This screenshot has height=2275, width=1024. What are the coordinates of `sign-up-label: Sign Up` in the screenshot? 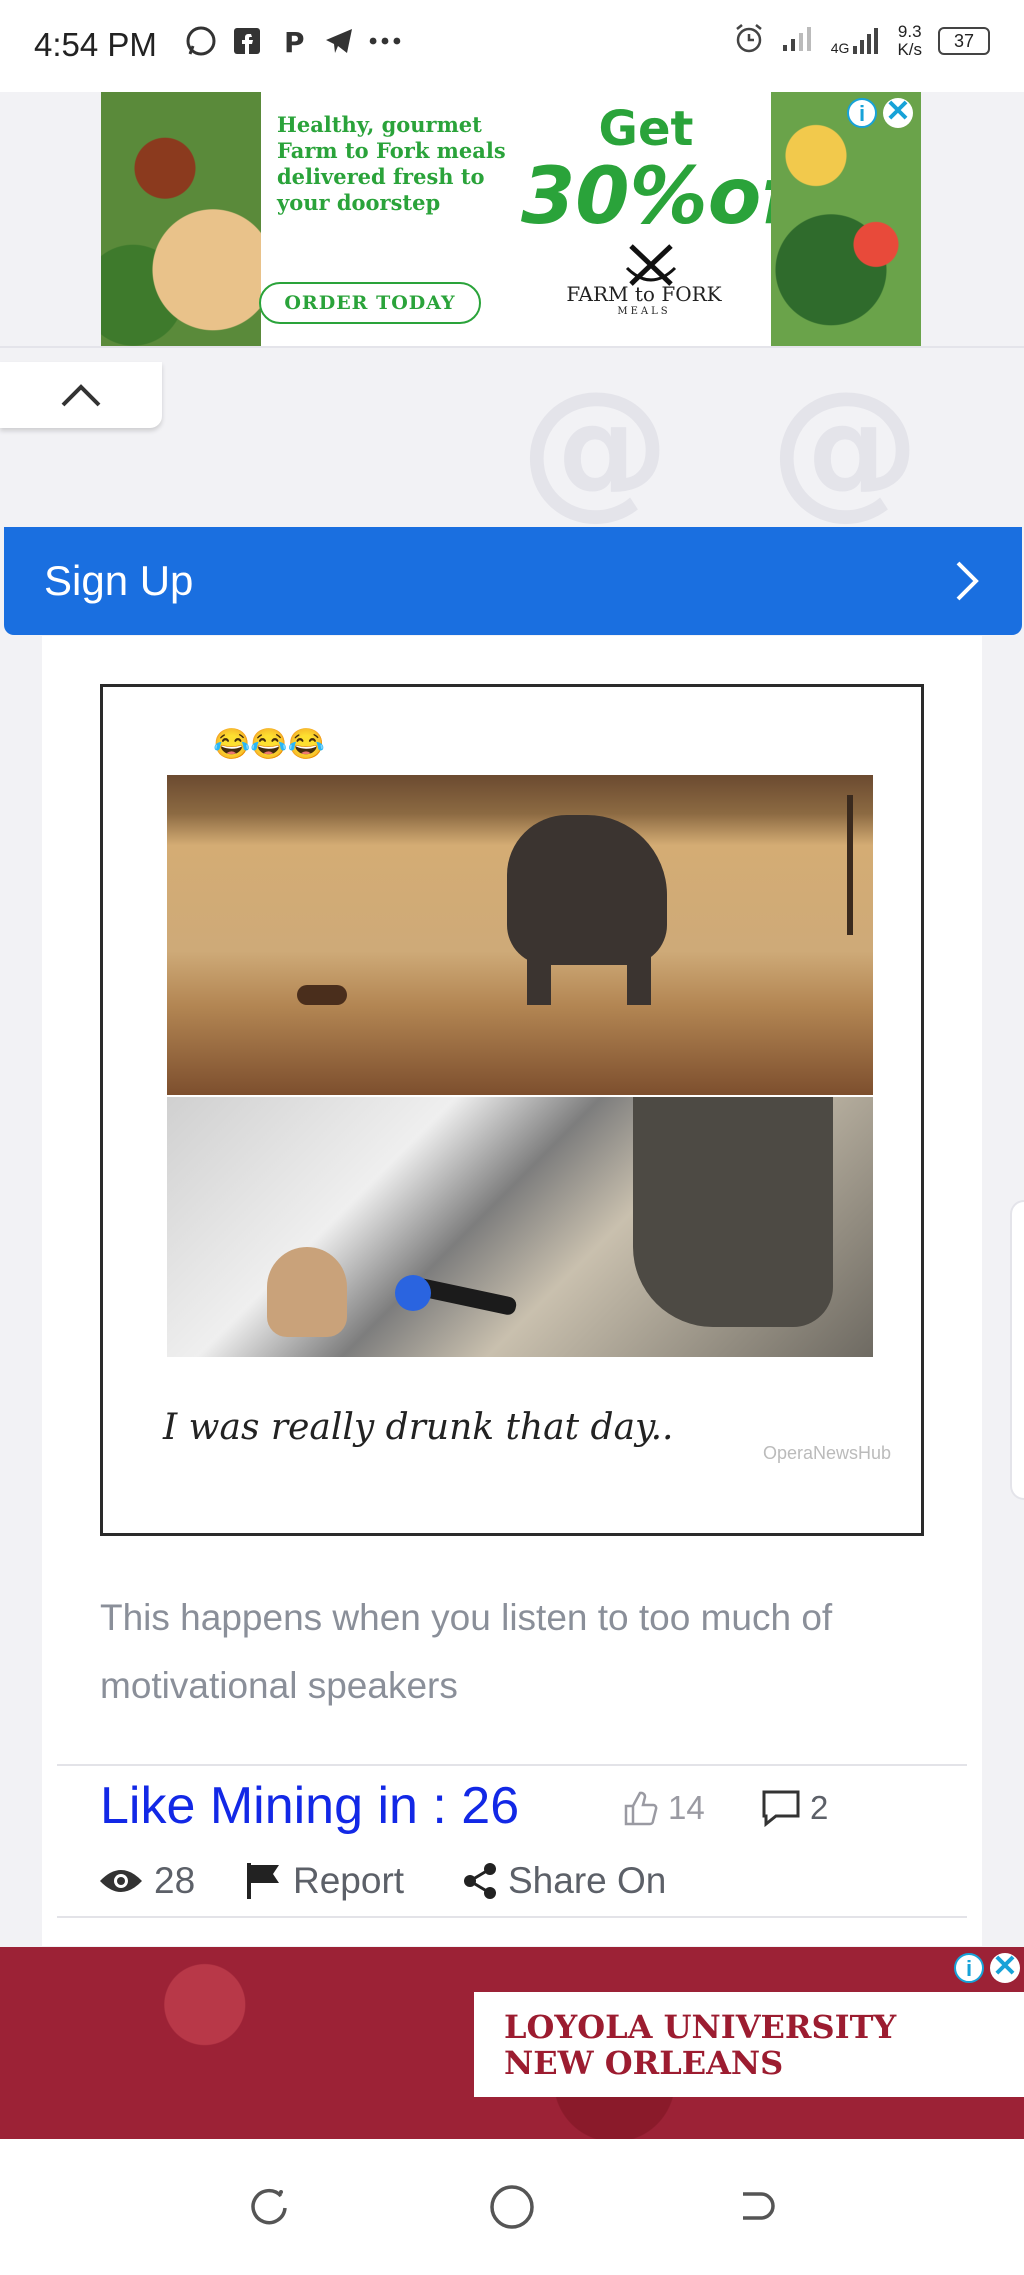 It's located at (119, 580).